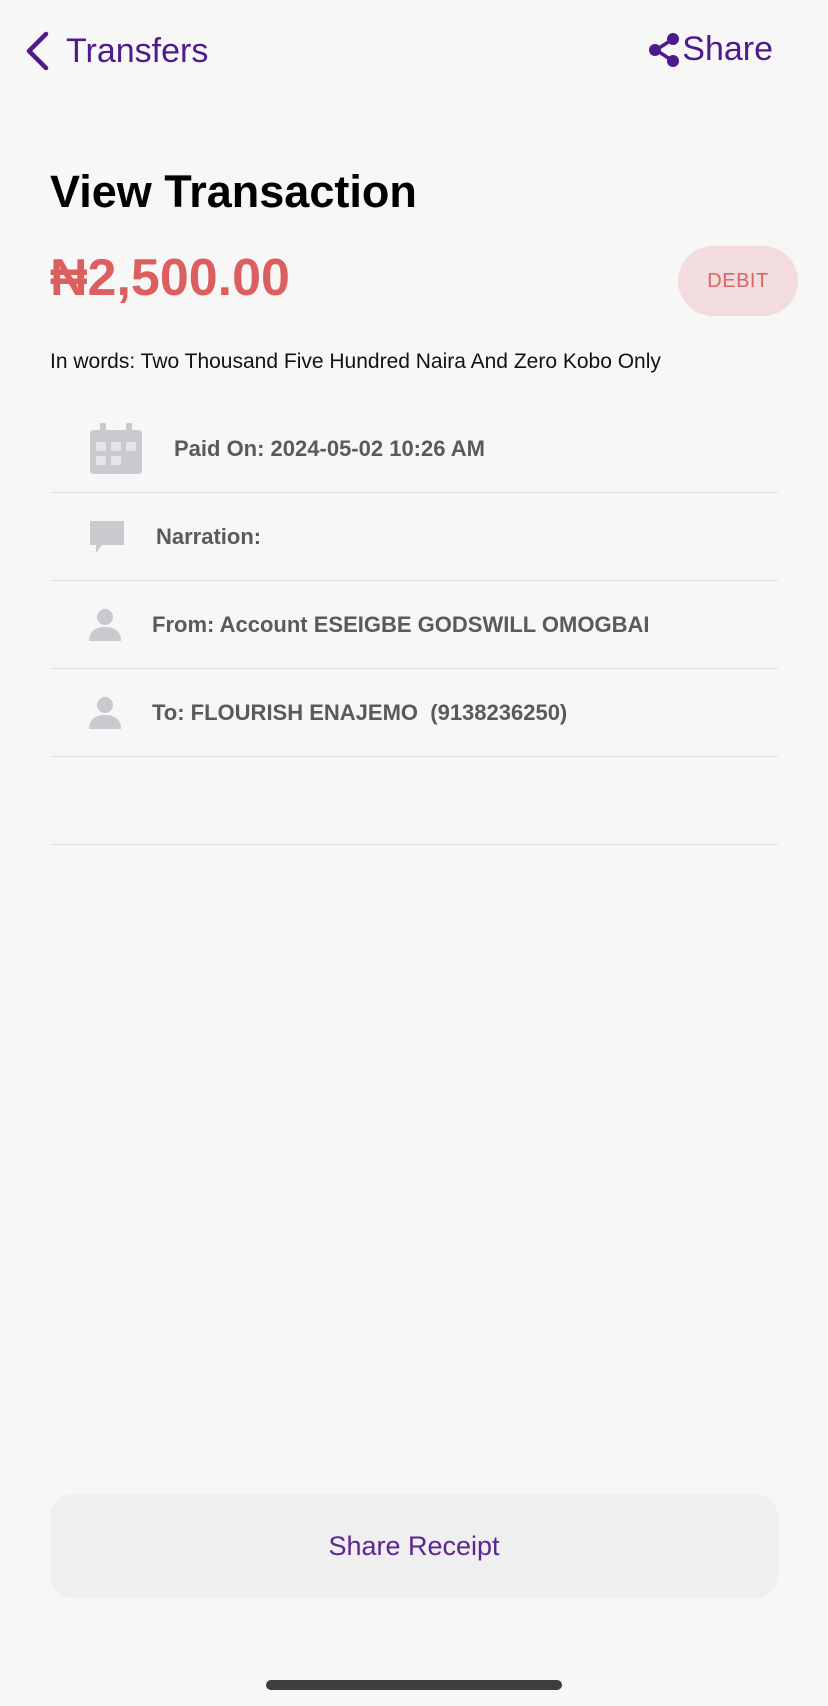 The image size is (828, 1706). I want to click on home-indicator, so click(414, 1685).